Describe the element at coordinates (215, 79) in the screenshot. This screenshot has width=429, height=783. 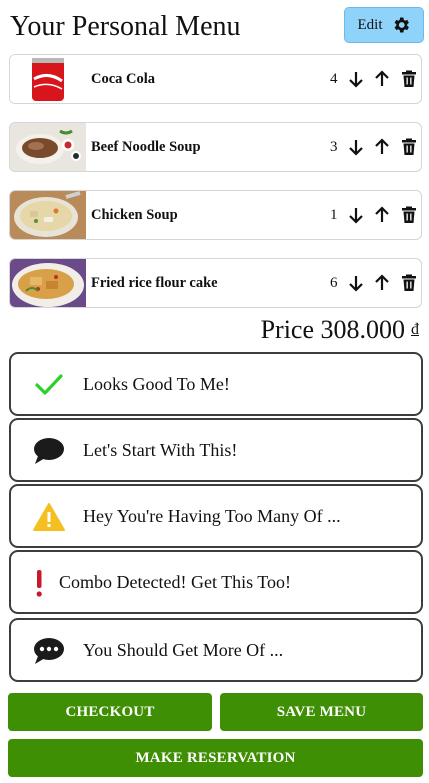
I see `menu-item: Coca Cola 4` at that location.